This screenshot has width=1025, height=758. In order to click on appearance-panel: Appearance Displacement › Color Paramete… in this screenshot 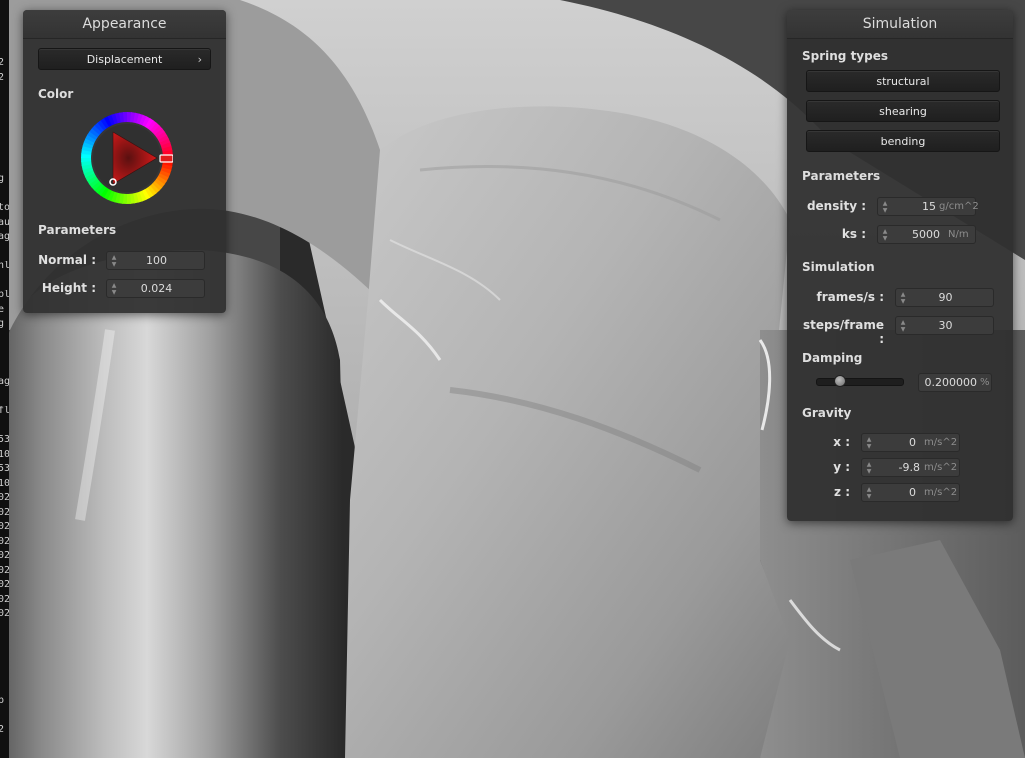, I will do `click(124, 161)`.